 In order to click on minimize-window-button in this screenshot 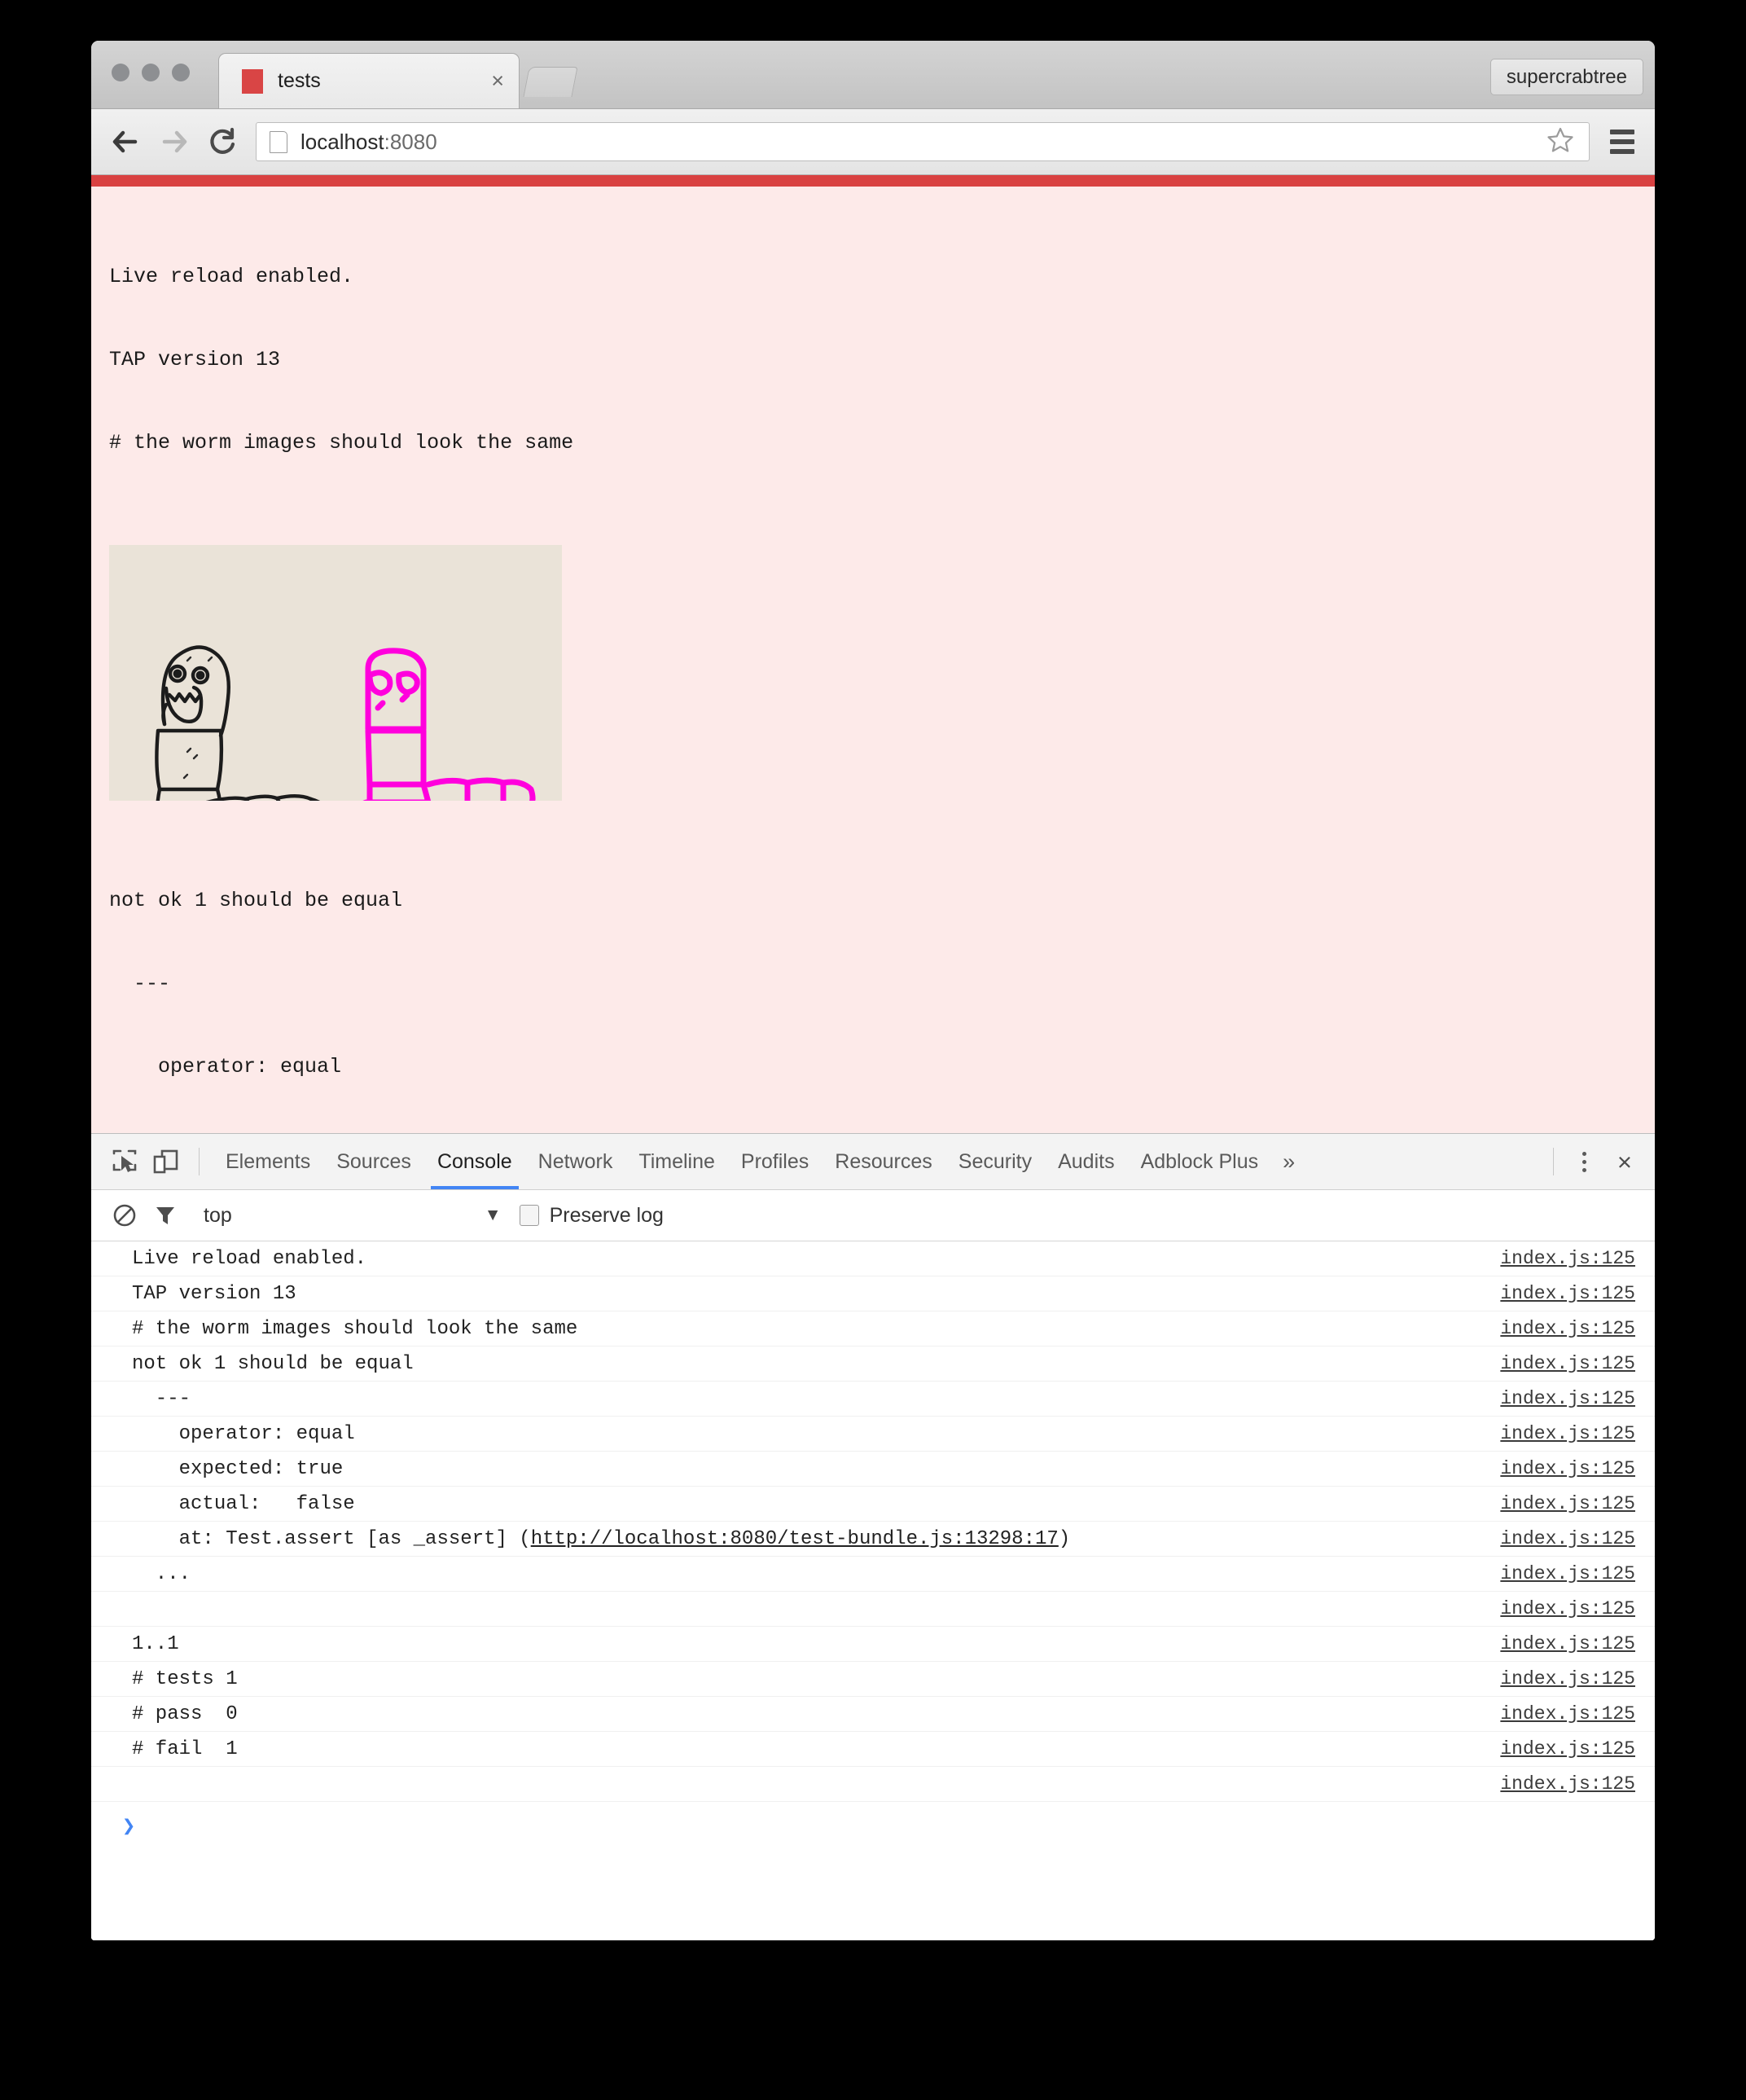, I will do `click(151, 72)`.